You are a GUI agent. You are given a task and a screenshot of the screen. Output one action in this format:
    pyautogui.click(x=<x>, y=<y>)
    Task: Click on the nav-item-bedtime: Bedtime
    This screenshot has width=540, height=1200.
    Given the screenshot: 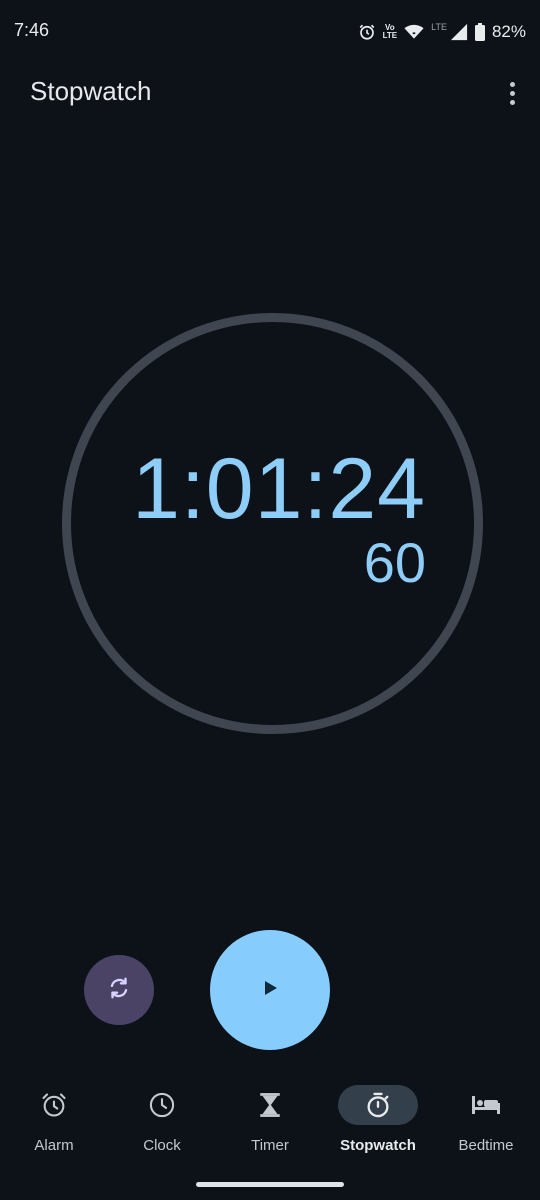 What is the action you would take?
    pyautogui.click(x=486, y=1125)
    